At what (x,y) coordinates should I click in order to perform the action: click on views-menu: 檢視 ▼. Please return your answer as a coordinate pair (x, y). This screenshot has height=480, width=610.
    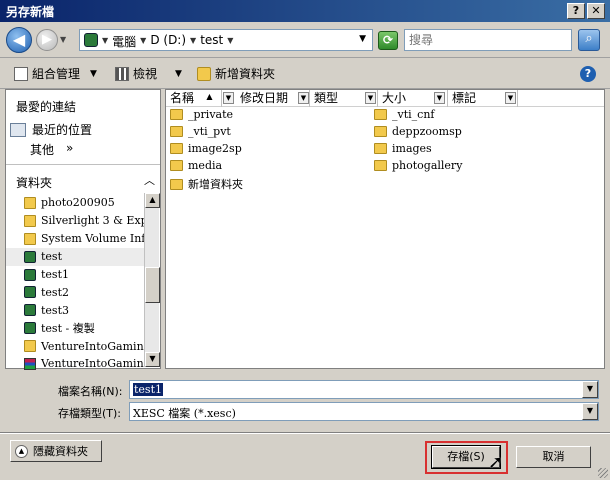
    Looking at the image, I should click on (148, 73).